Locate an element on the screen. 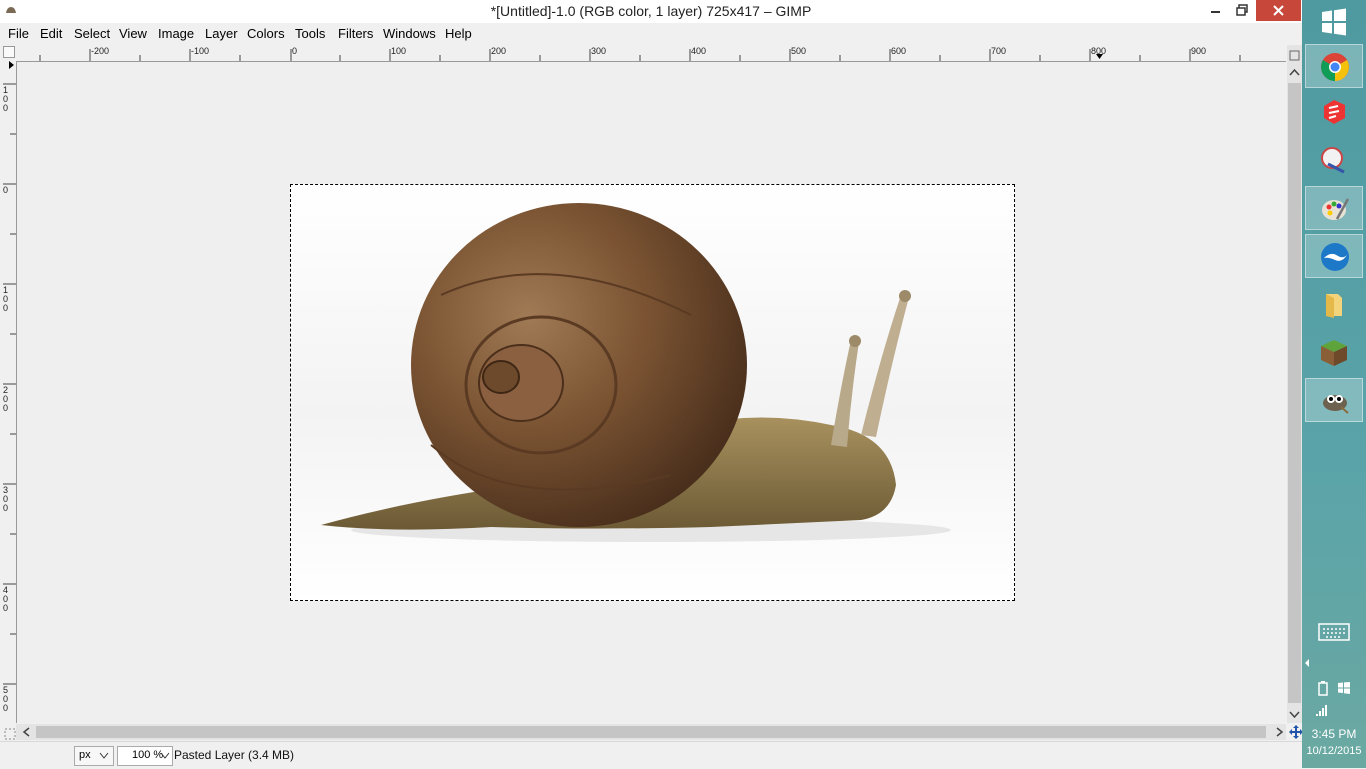  menu-help: Help is located at coordinates (458, 33).